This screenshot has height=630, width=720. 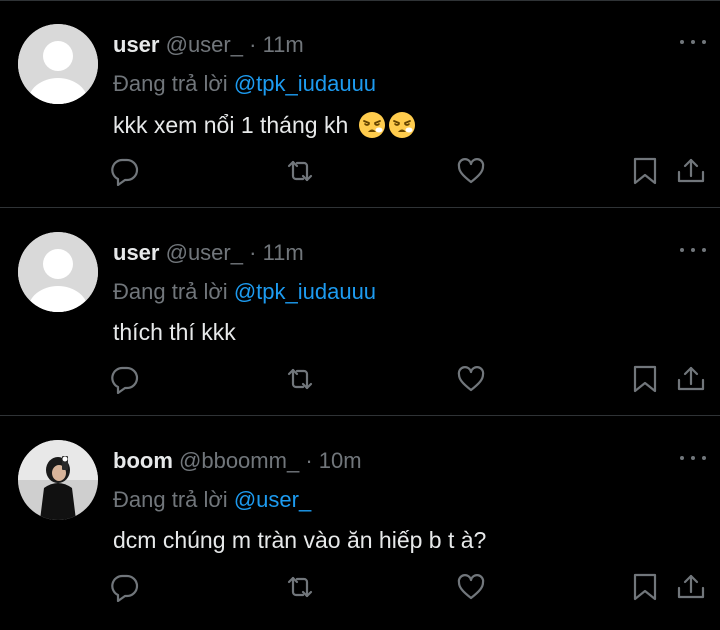 I want to click on top-divider, so click(x=360, y=0).